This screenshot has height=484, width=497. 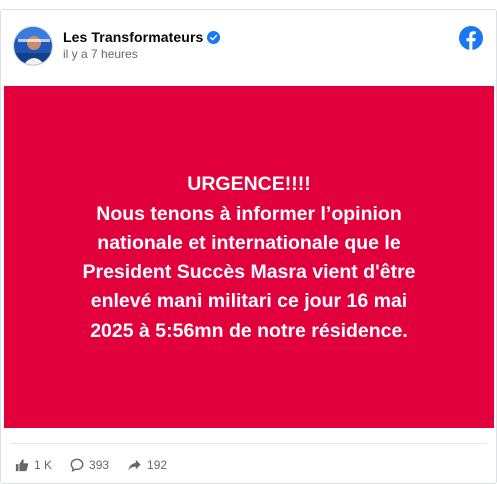 I want to click on image-text-line: President Succès Masra vient d'être, so click(x=249, y=272).